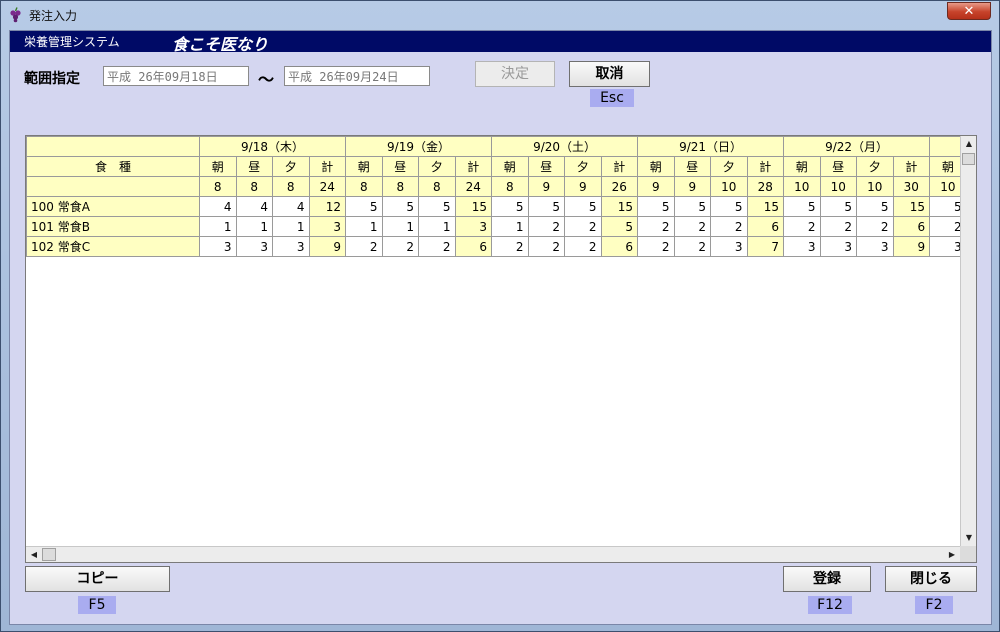  Describe the element at coordinates (827, 579) in the screenshot. I see `register-button: 登録` at that location.